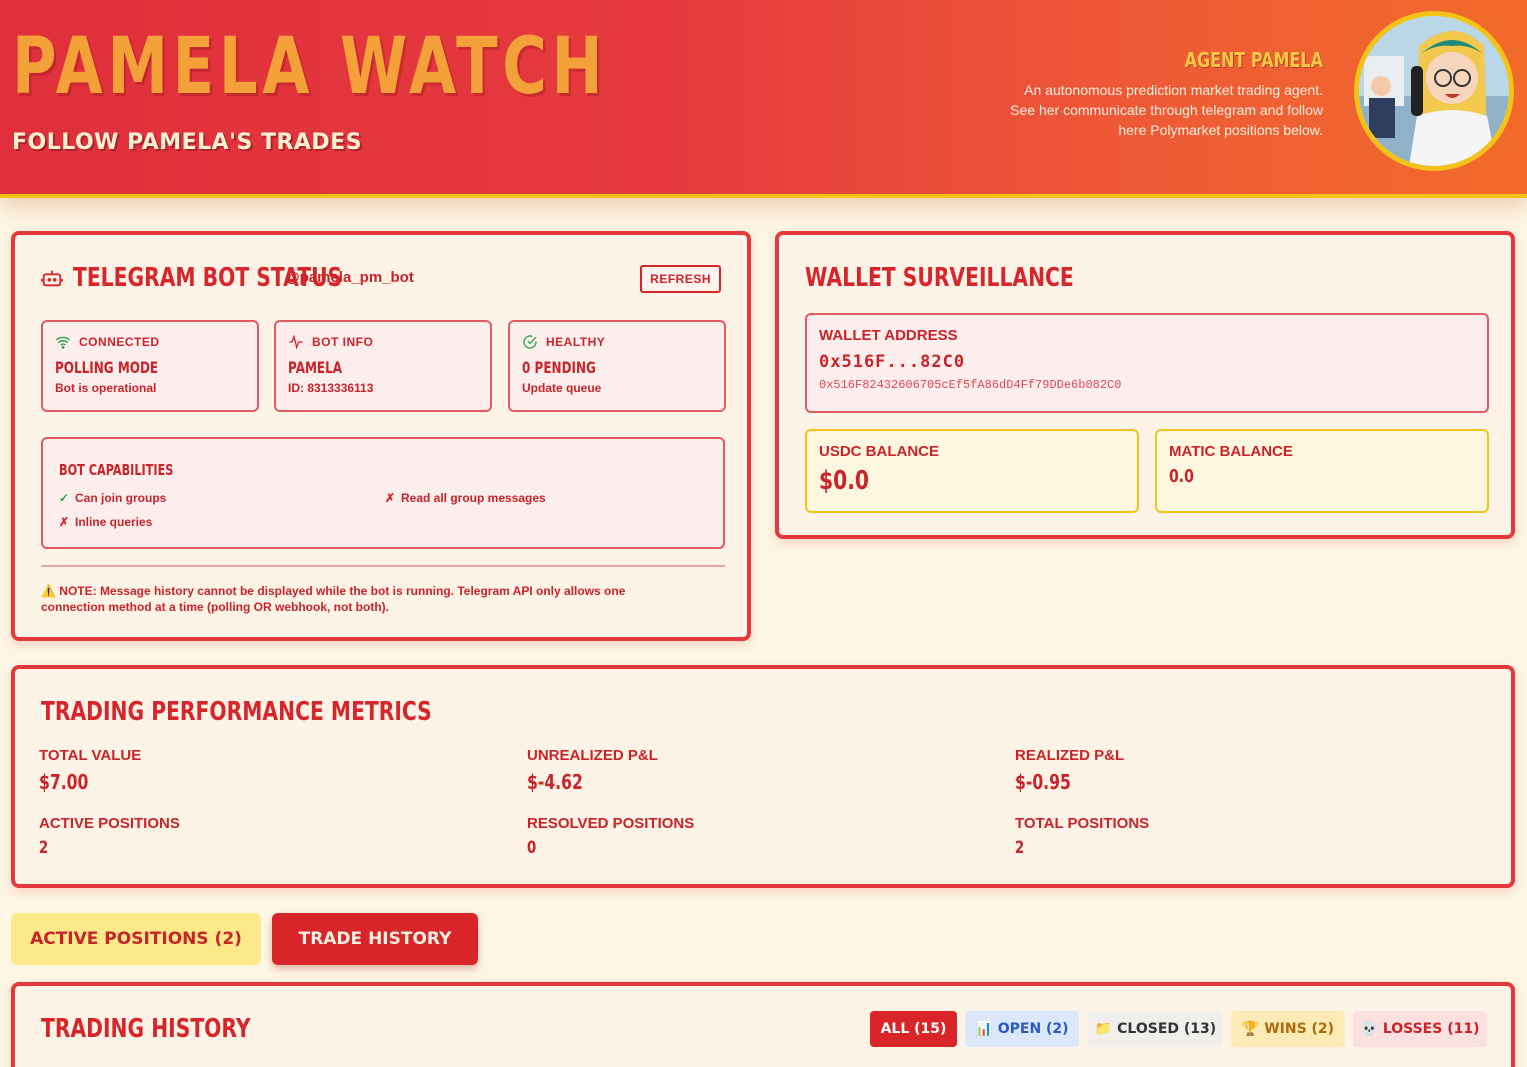 The height and width of the screenshot is (1067, 1527). Describe the element at coordinates (611, 823) in the screenshot. I see `metric-label: RESOLVED POSITIONS` at that location.